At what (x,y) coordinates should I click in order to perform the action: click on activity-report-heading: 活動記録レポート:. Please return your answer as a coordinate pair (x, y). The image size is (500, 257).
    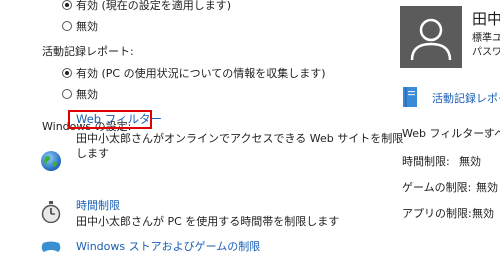
    Looking at the image, I should click on (88, 51).